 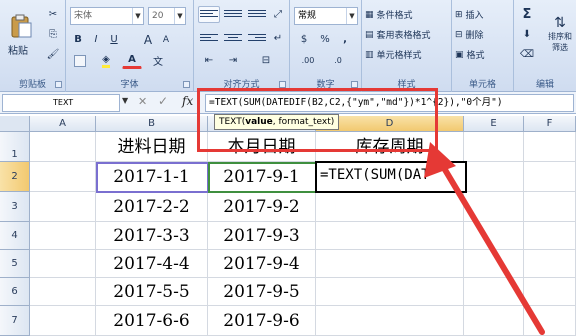 I want to click on annotation-arrow, so click(x=484, y=238).